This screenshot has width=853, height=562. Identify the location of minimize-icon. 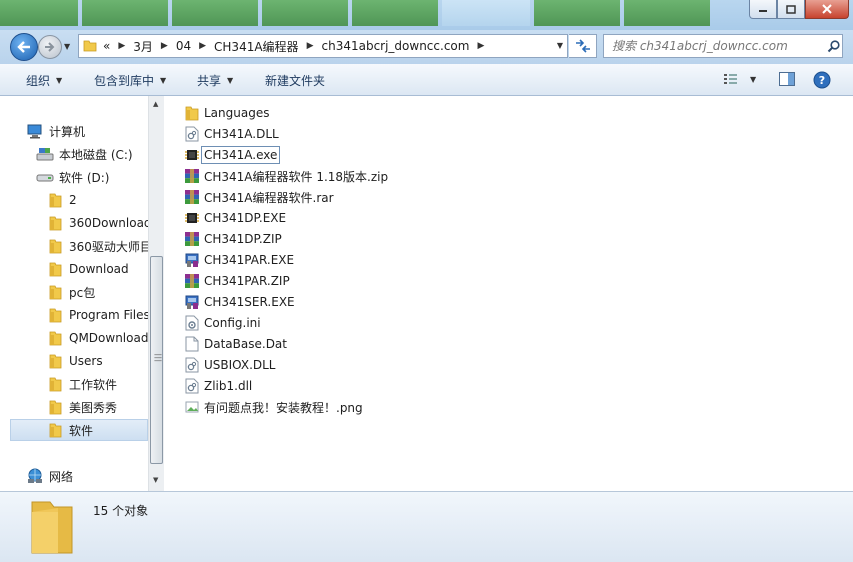
(763, 11).